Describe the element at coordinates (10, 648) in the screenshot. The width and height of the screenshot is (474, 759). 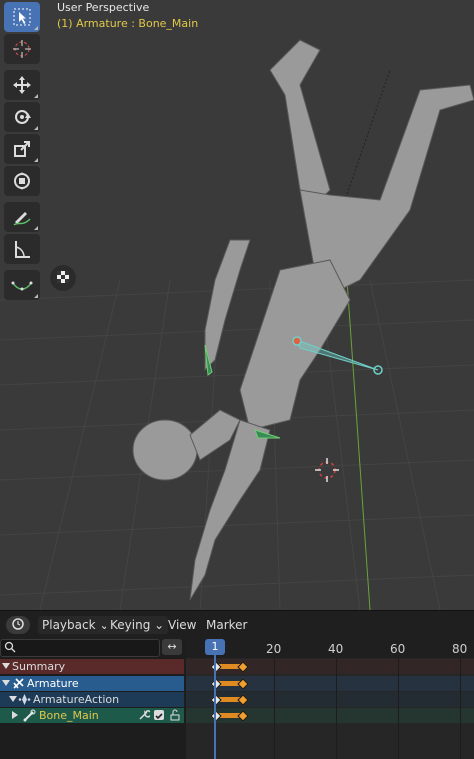
I see `search-icon` at that location.